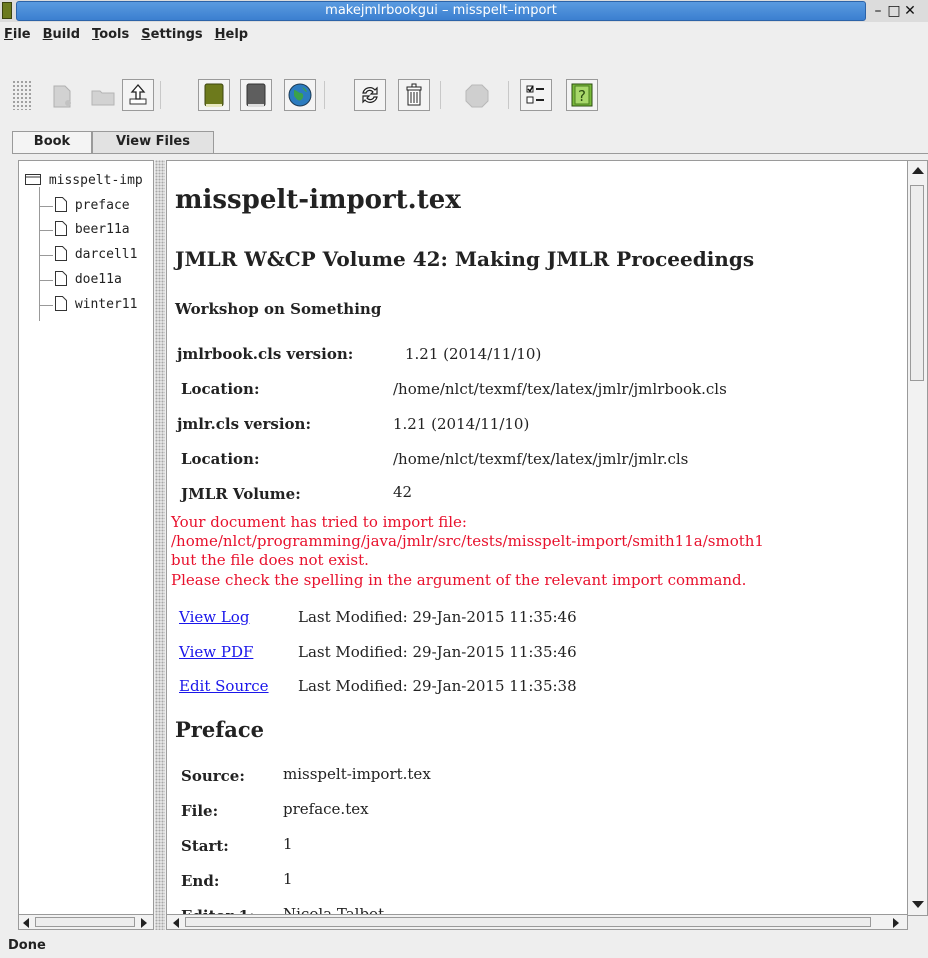 Image resolution: width=928 pixels, height=958 pixels. Describe the element at coordinates (200, 811) in the screenshot. I see `preface-label: File:` at that location.